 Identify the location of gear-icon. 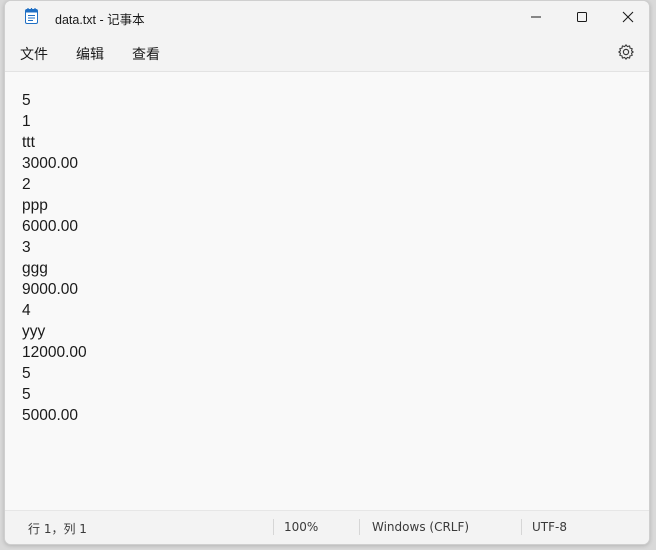
(626, 52).